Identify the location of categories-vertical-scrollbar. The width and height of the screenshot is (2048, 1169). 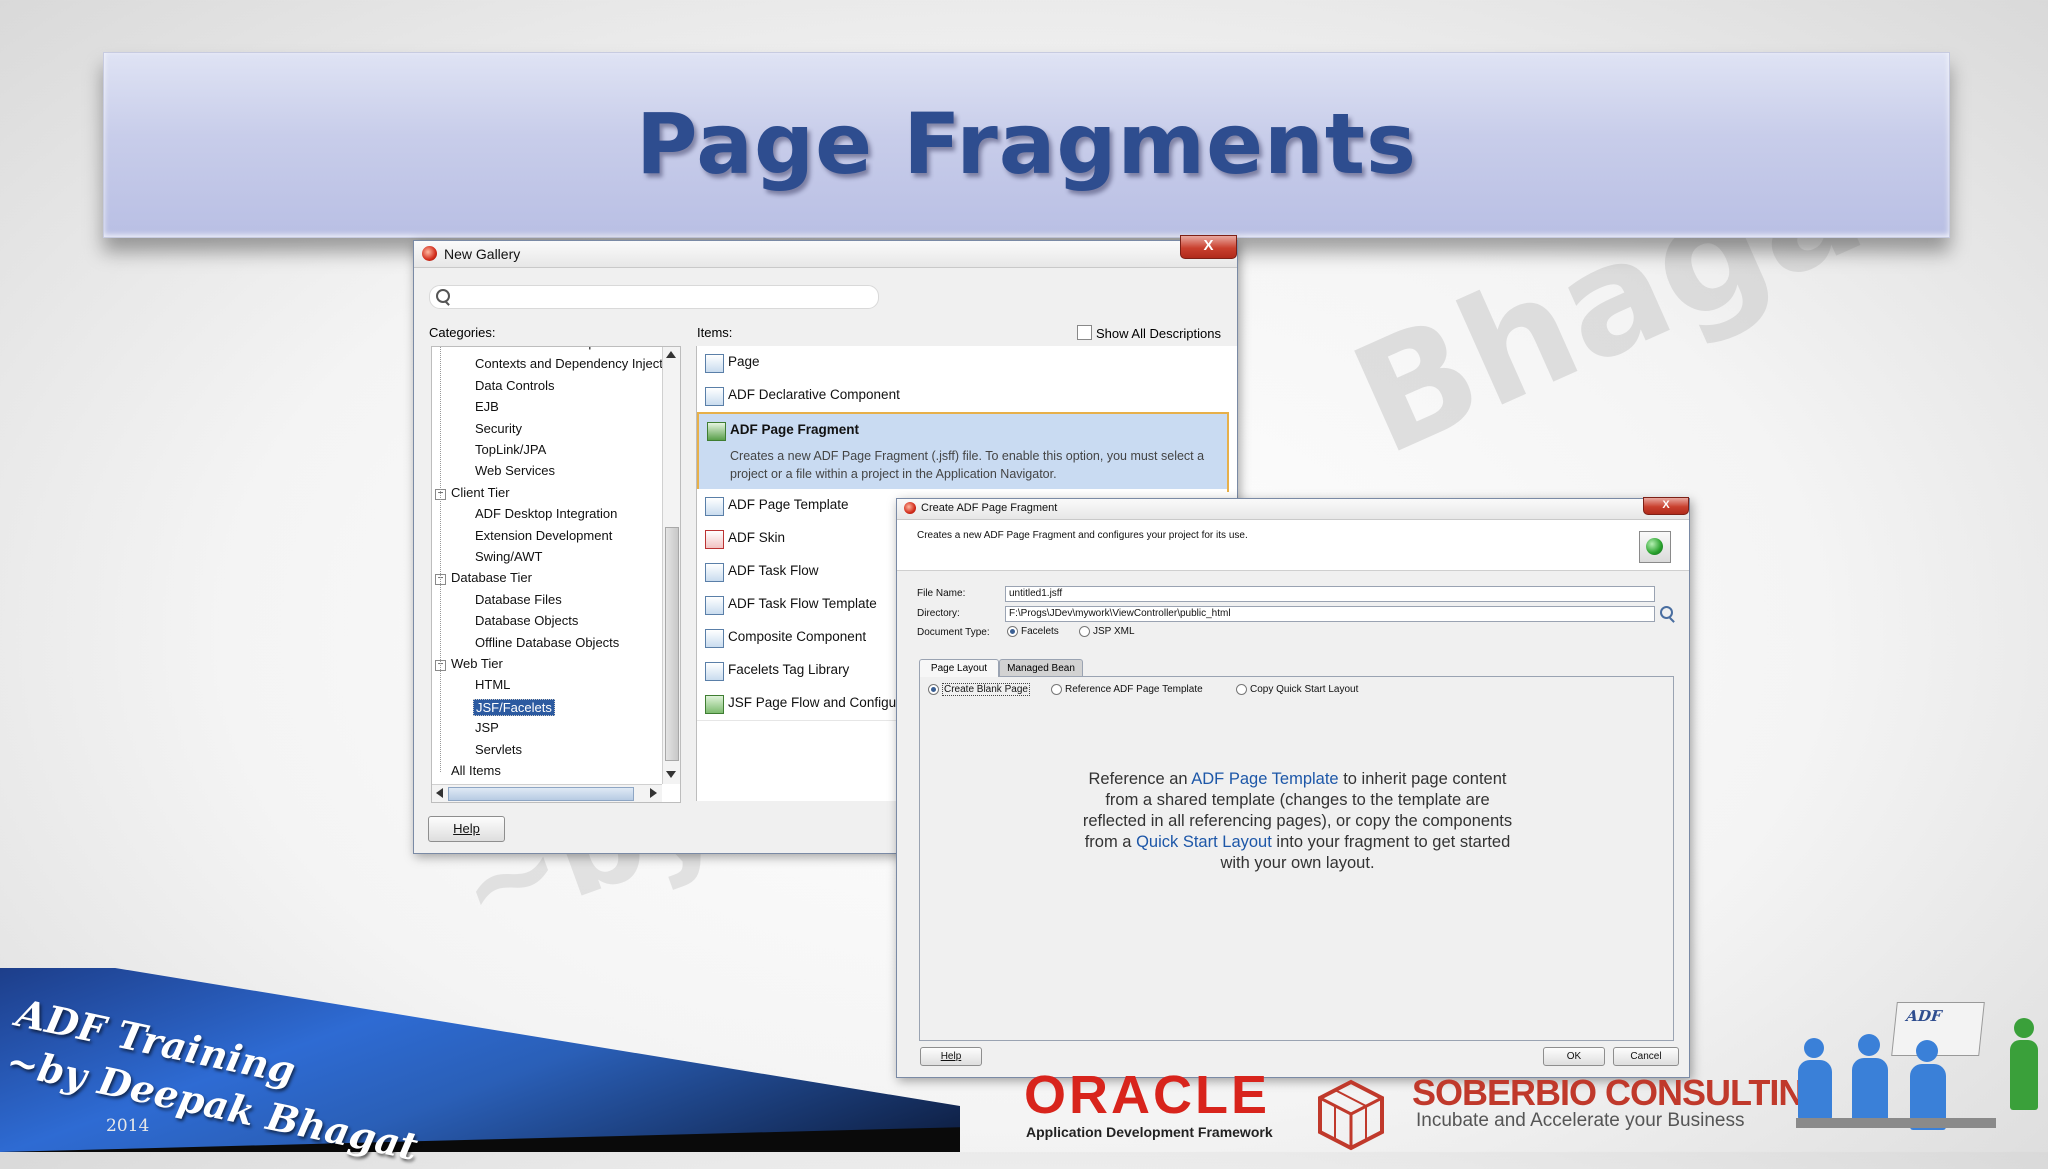
(671, 565).